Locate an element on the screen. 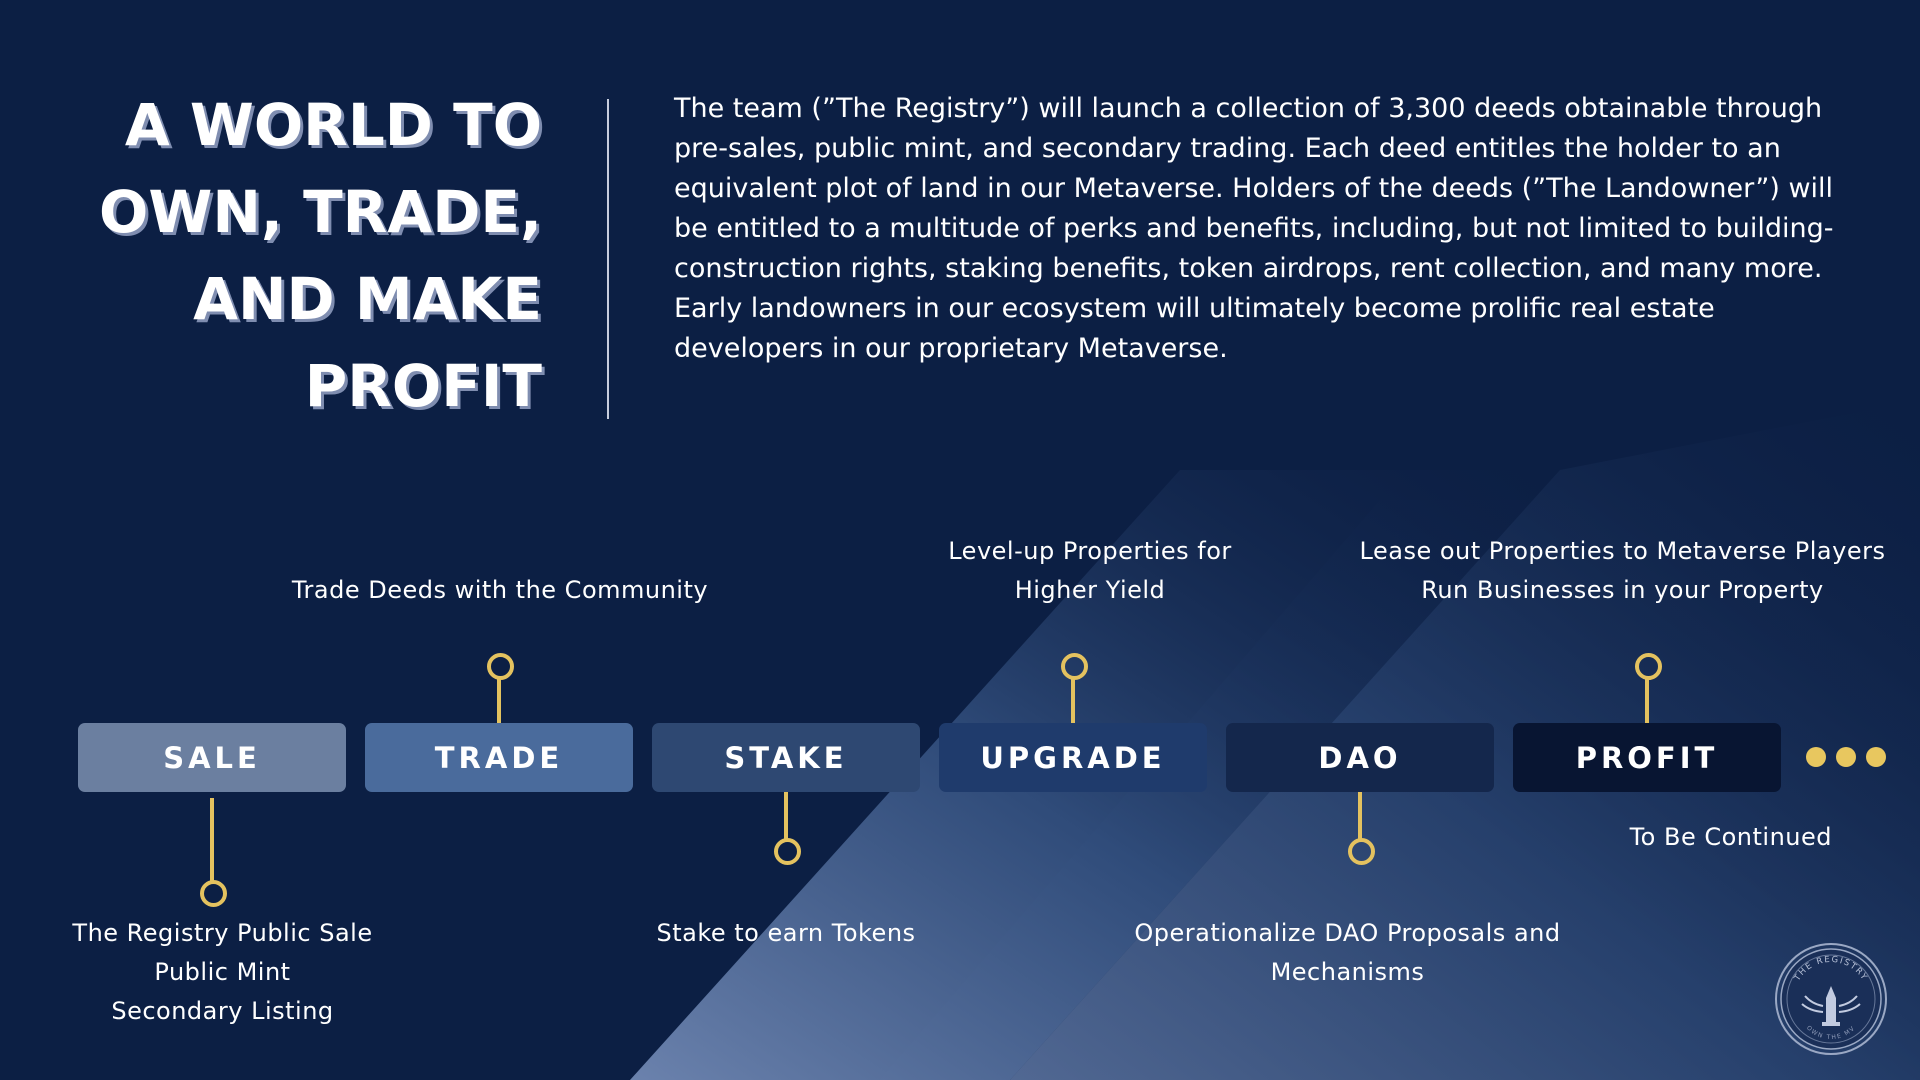 The height and width of the screenshot is (1080, 1920). caption-line: Mechanisms is located at coordinates (1347, 972).